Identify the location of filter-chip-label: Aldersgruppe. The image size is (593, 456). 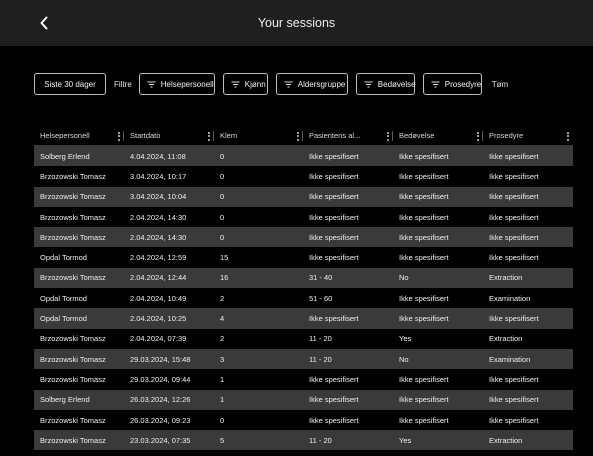
(321, 84).